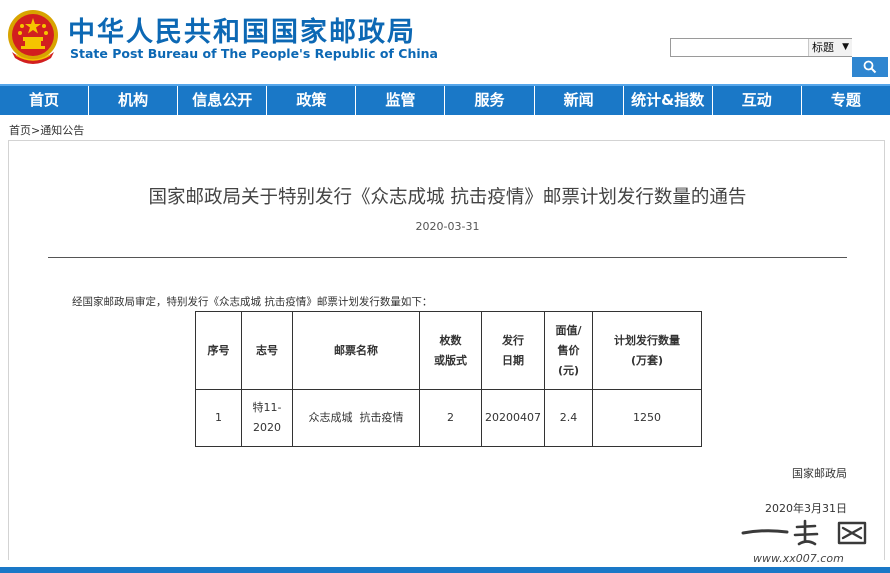  What do you see at coordinates (579, 100) in the screenshot?
I see `nav-item-news: 新闻` at bounding box center [579, 100].